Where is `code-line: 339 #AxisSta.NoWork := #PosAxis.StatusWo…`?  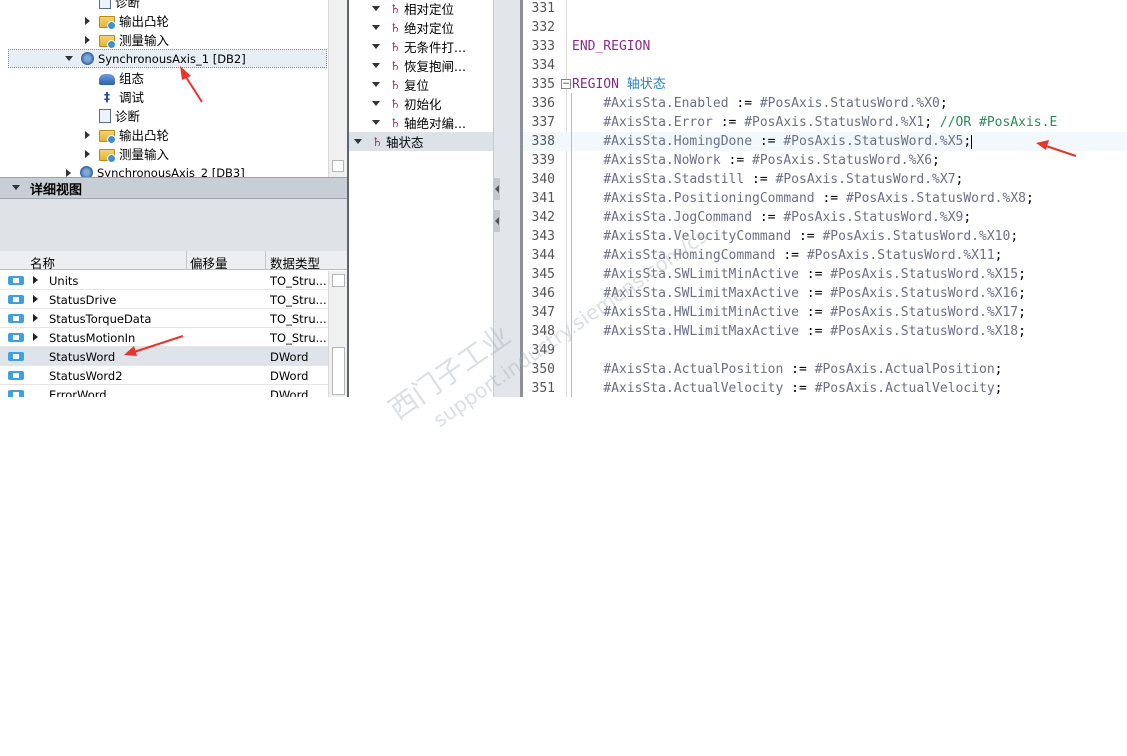
code-line: 339 #AxisSta.NoWork := #PosAxis.StatusWo… is located at coordinates (825, 160).